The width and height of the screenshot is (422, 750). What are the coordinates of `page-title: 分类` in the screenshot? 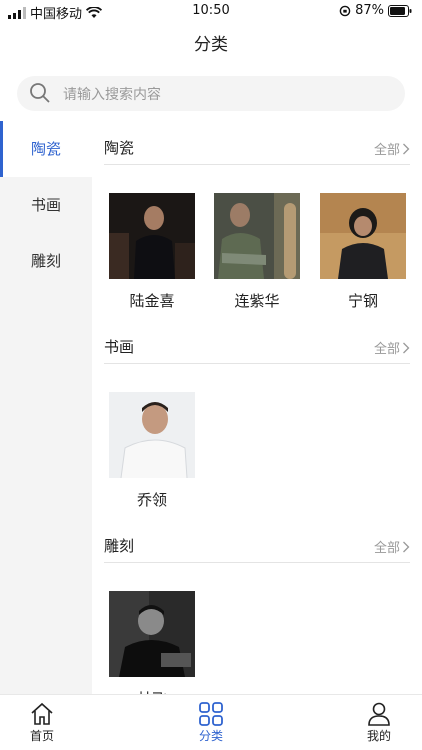 It's located at (211, 45).